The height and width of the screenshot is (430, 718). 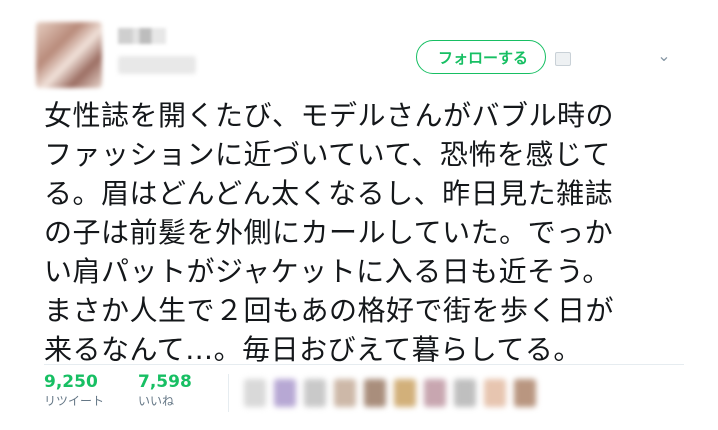 I want to click on profile-card-icon, so click(x=563, y=59).